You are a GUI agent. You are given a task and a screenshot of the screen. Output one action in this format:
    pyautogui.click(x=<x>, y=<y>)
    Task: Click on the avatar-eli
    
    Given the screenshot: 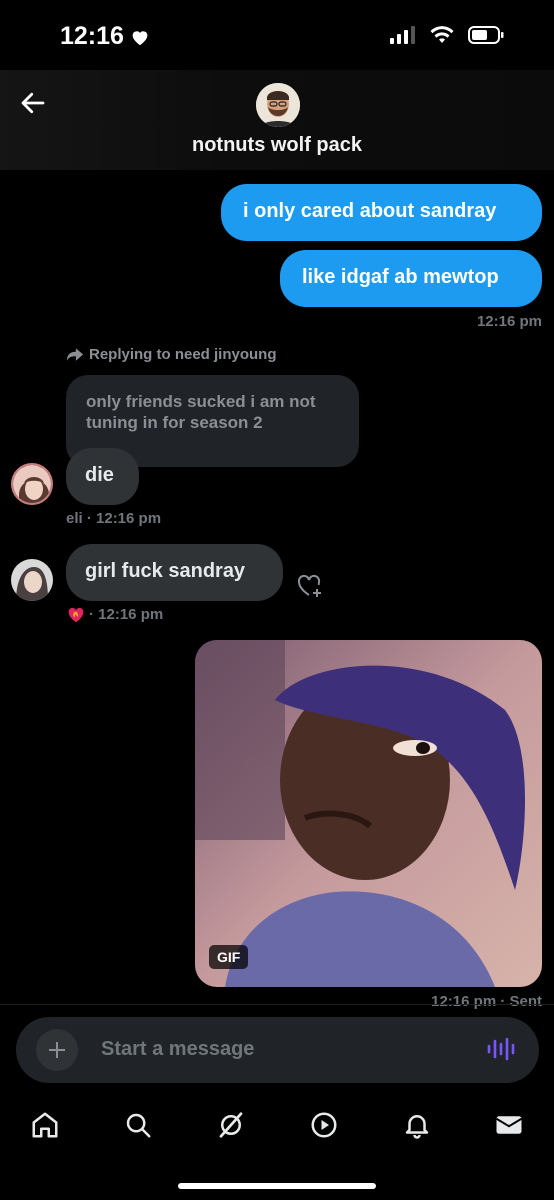 What is the action you would take?
    pyautogui.click(x=32, y=484)
    